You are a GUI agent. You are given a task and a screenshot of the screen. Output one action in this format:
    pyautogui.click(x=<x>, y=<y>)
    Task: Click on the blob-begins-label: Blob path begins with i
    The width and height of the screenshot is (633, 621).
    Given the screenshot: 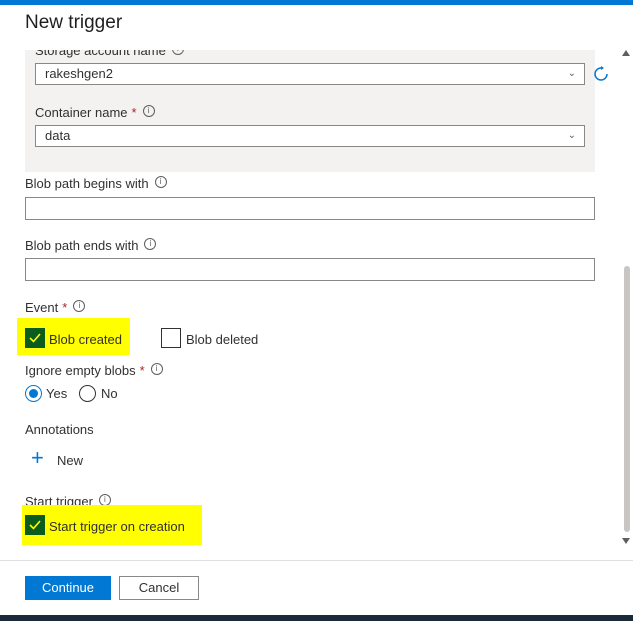 What is the action you would take?
    pyautogui.click(x=96, y=183)
    